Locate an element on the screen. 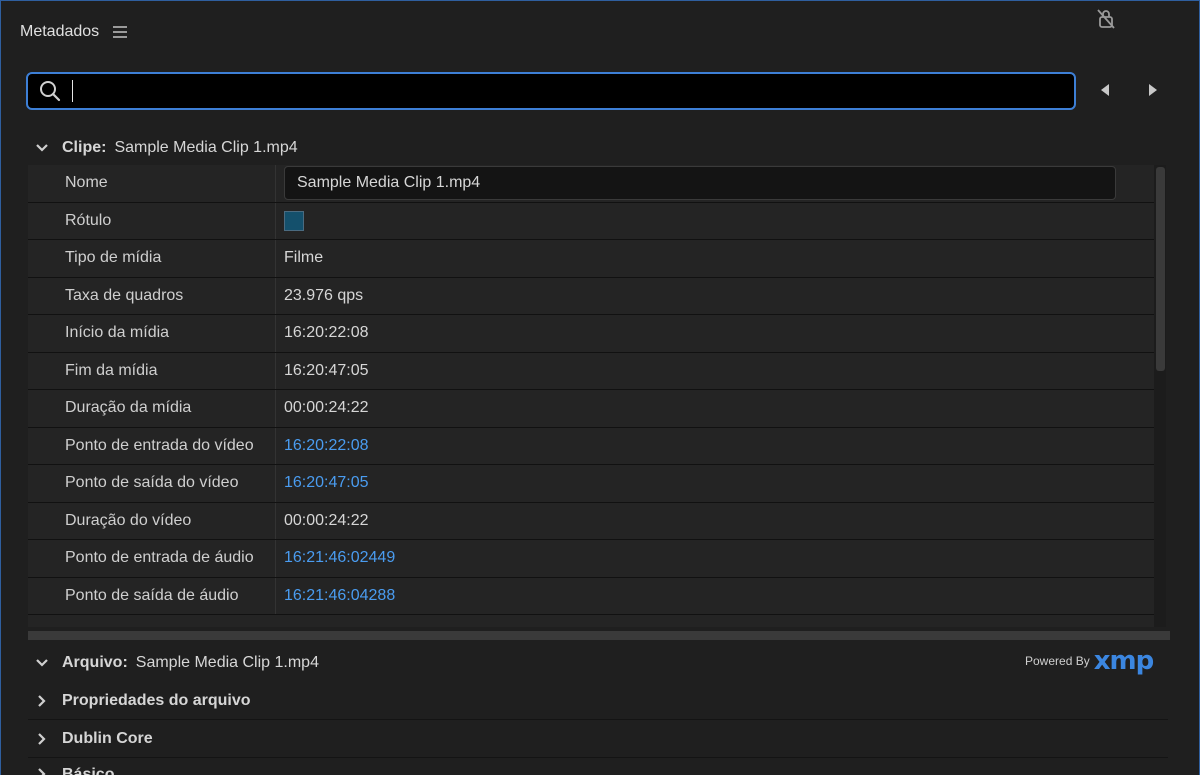 The image size is (1200, 775). table-row: Duração da mídia 00:00:24:22 is located at coordinates (591, 409).